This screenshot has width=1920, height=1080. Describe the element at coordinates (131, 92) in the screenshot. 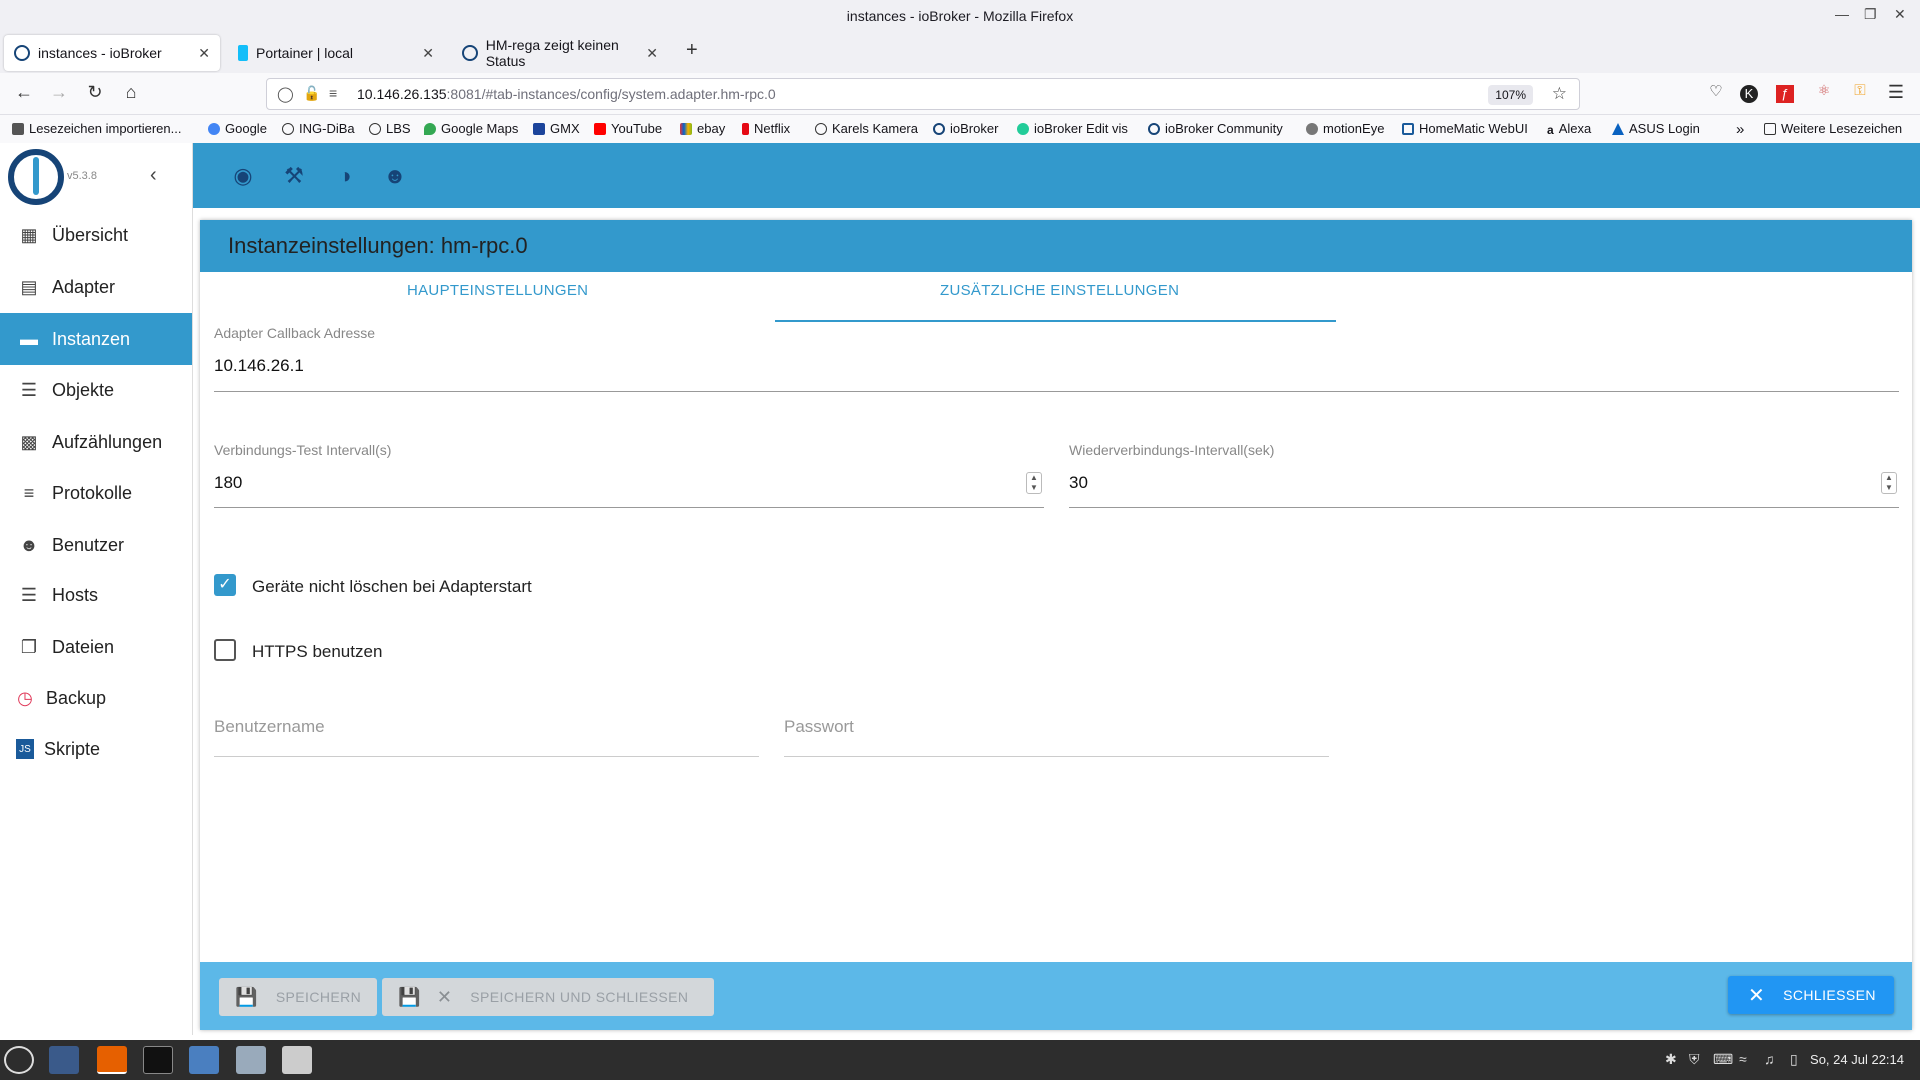

I see `home-icon: ⌂` at that location.